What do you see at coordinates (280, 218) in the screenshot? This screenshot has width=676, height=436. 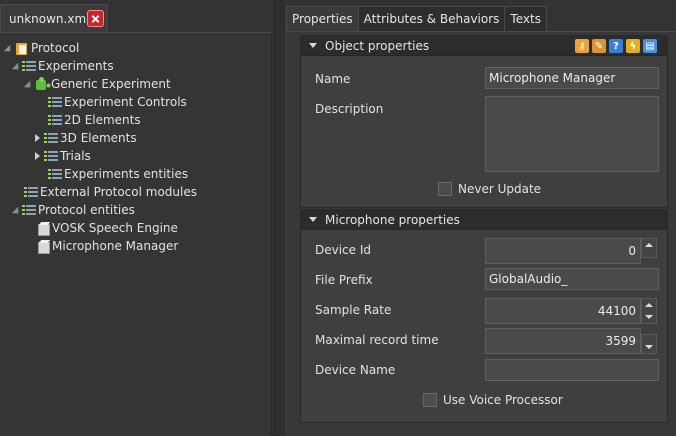 I see `pane-splitter` at bounding box center [280, 218].